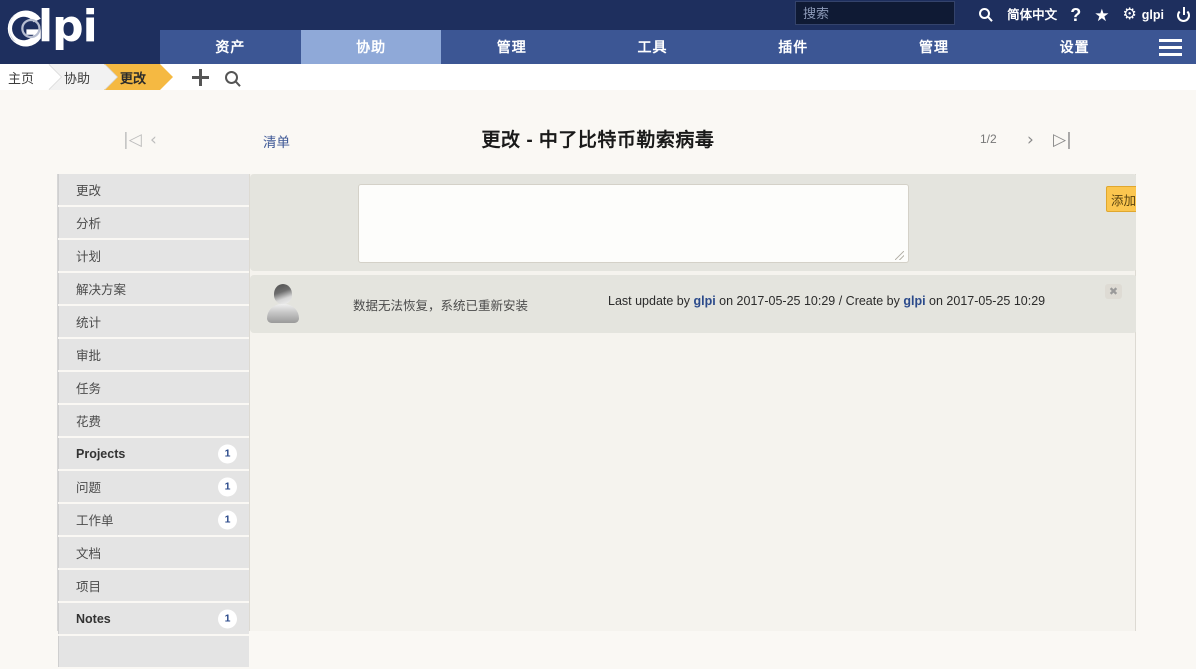  What do you see at coordinates (153, 321) in the screenshot?
I see `sidebar-item-statistics: 统计` at bounding box center [153, 321].